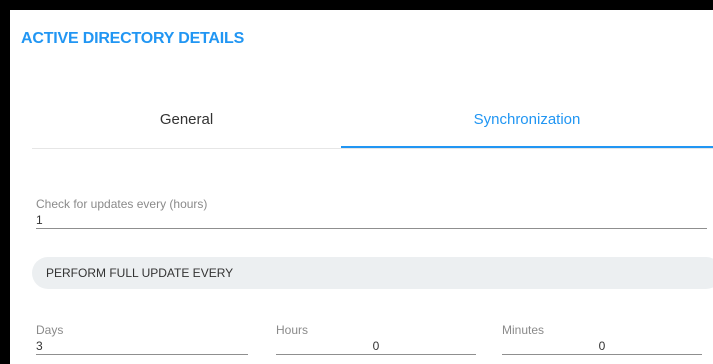  I want to click on minutes-input, so click(602, 346).